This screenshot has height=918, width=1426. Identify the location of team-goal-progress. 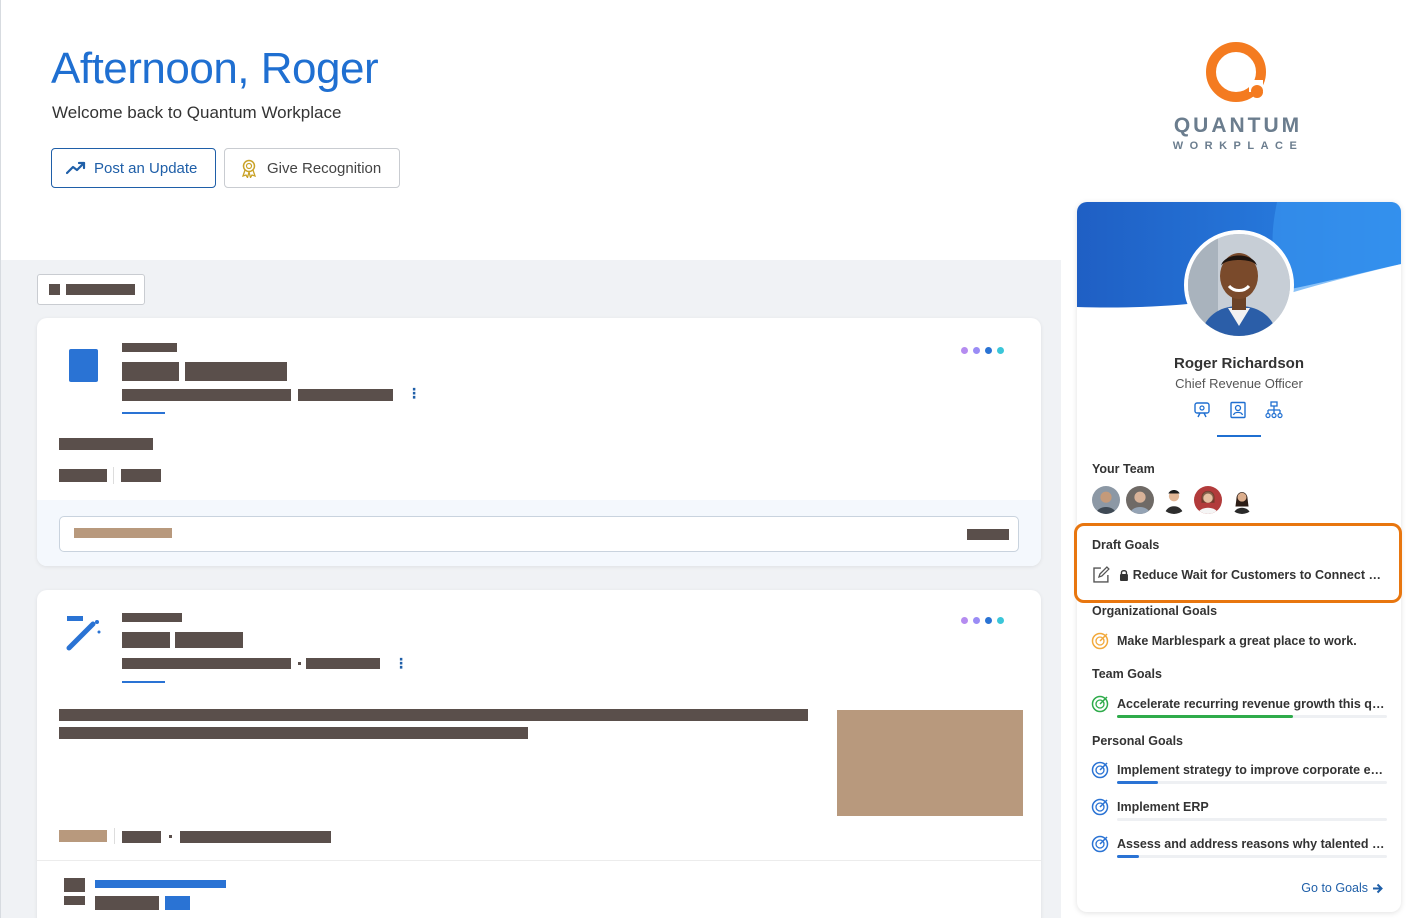
(1252, 716).